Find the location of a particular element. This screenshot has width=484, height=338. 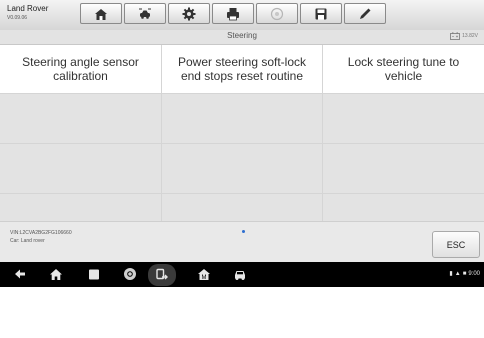

esc-button: ESC is located at coordinates (456, 244).